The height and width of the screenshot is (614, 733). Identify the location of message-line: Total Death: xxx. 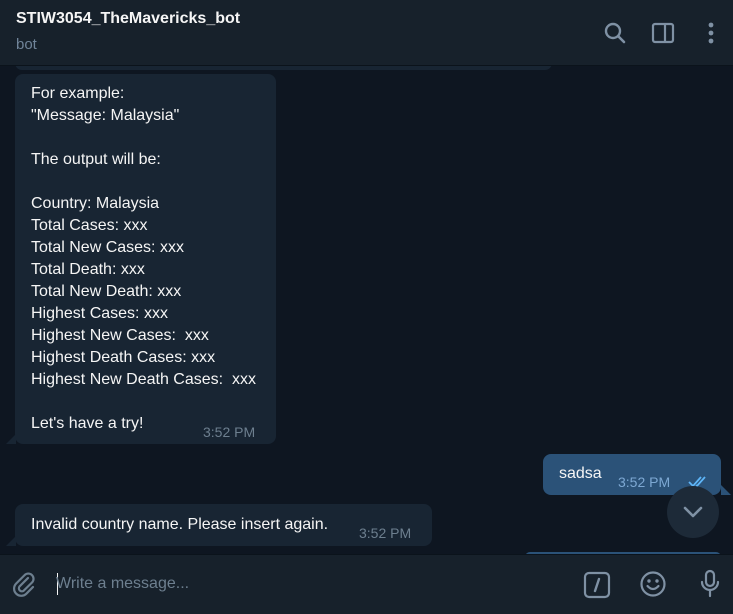
(88, 269).